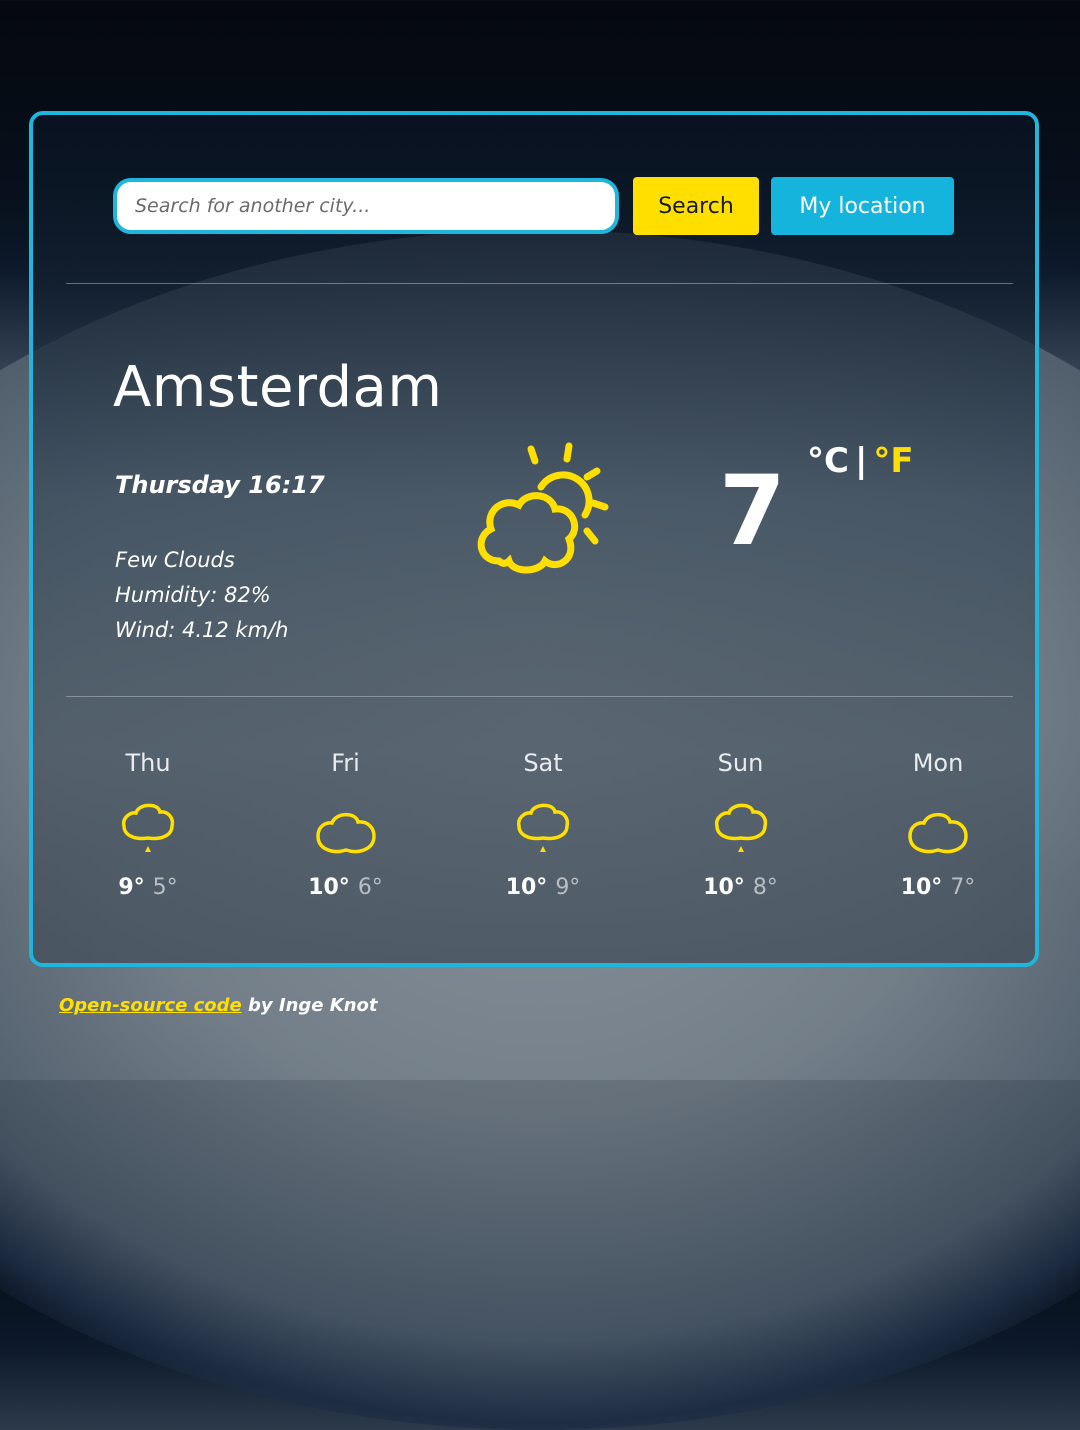  I want to click on weather-description: Few Clouds, so click(175, 560).